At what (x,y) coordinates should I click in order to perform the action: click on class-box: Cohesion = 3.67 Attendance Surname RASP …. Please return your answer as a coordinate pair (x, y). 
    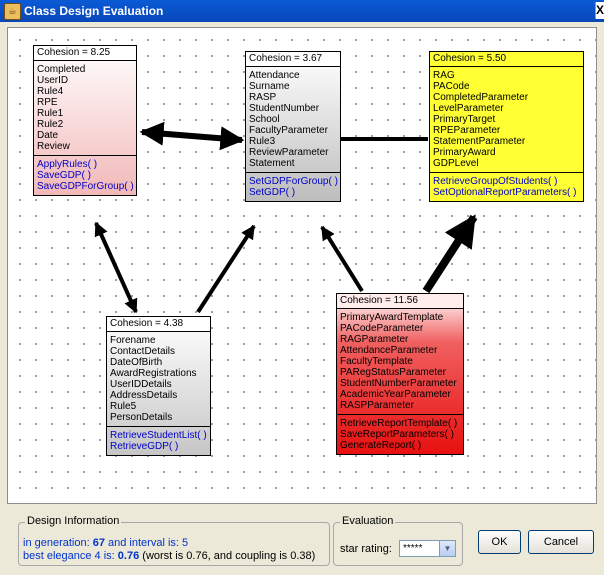
    Looking at the image, I should click on (293, 126).